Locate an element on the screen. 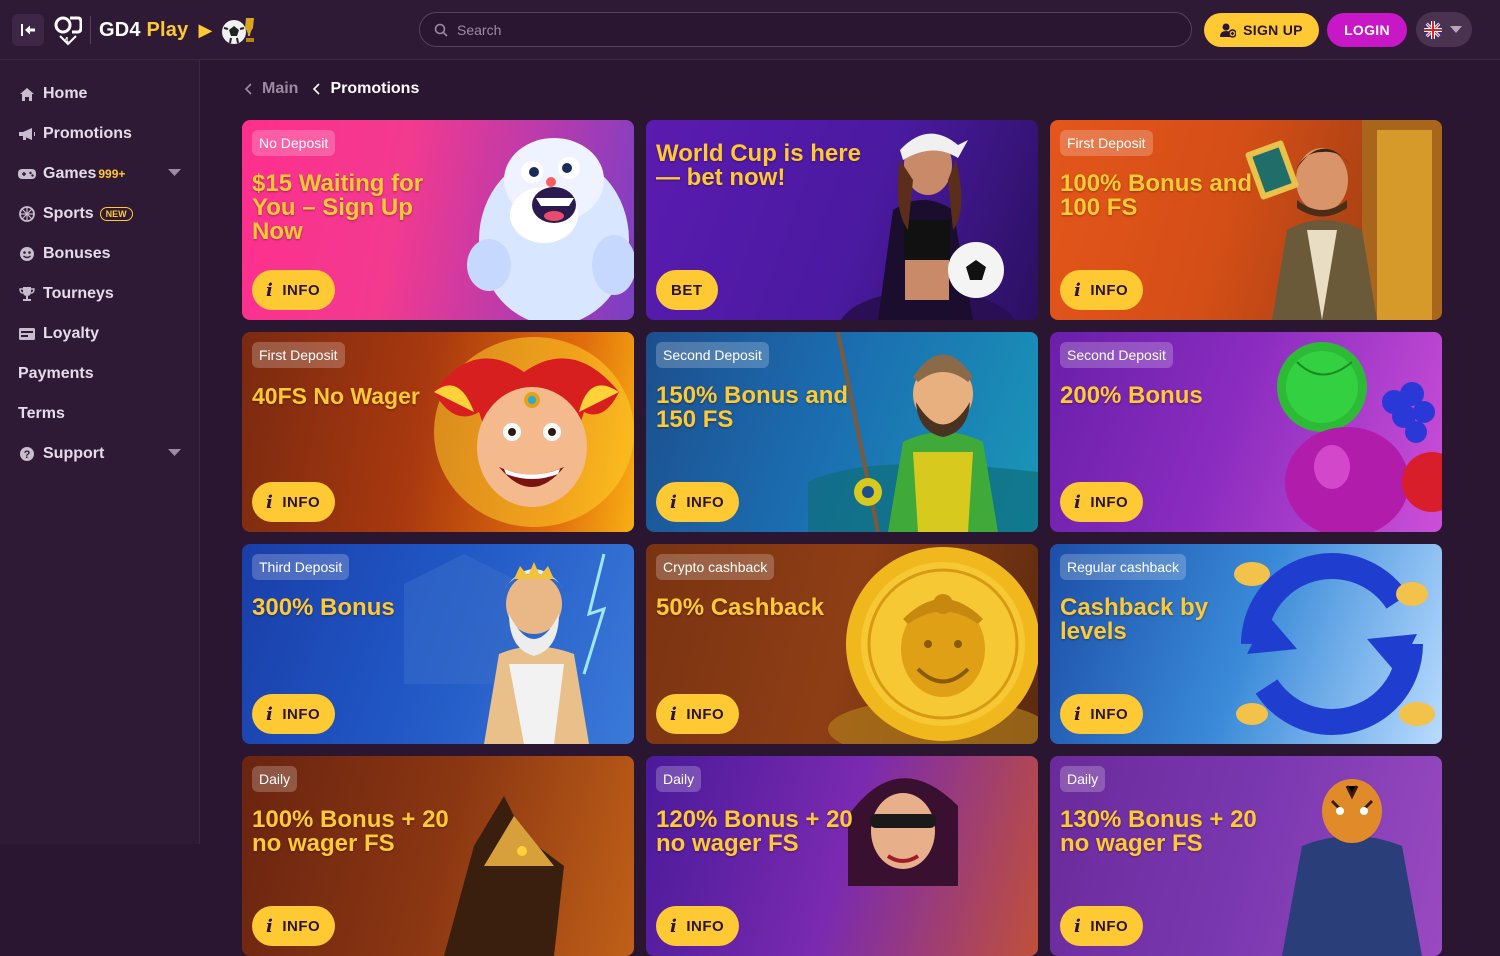  sidebar-item-tourneys: Tourneys is located at coordinates (99, 294).